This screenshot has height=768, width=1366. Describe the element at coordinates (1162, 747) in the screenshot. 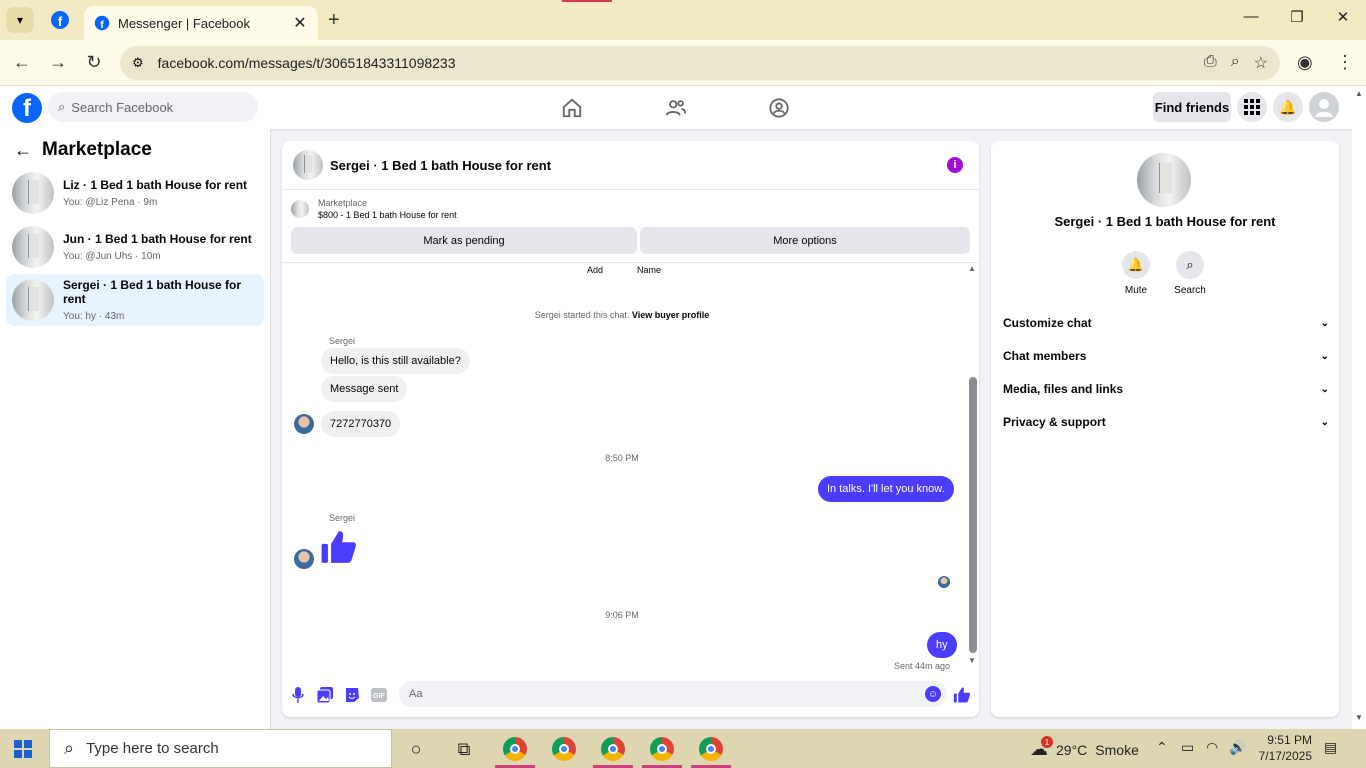

I see `show-hidden-icons: ⌃` at that location.